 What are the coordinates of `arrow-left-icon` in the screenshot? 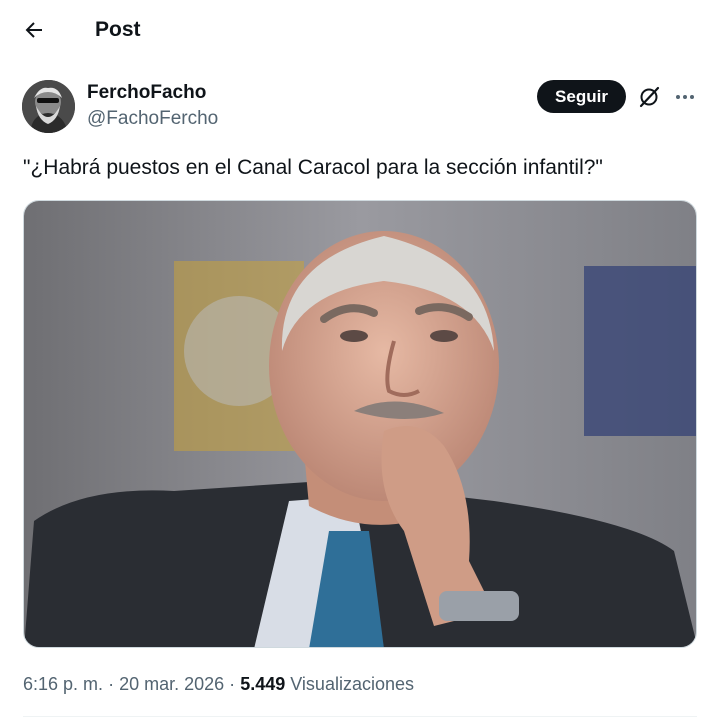 It's located at (33, 30).